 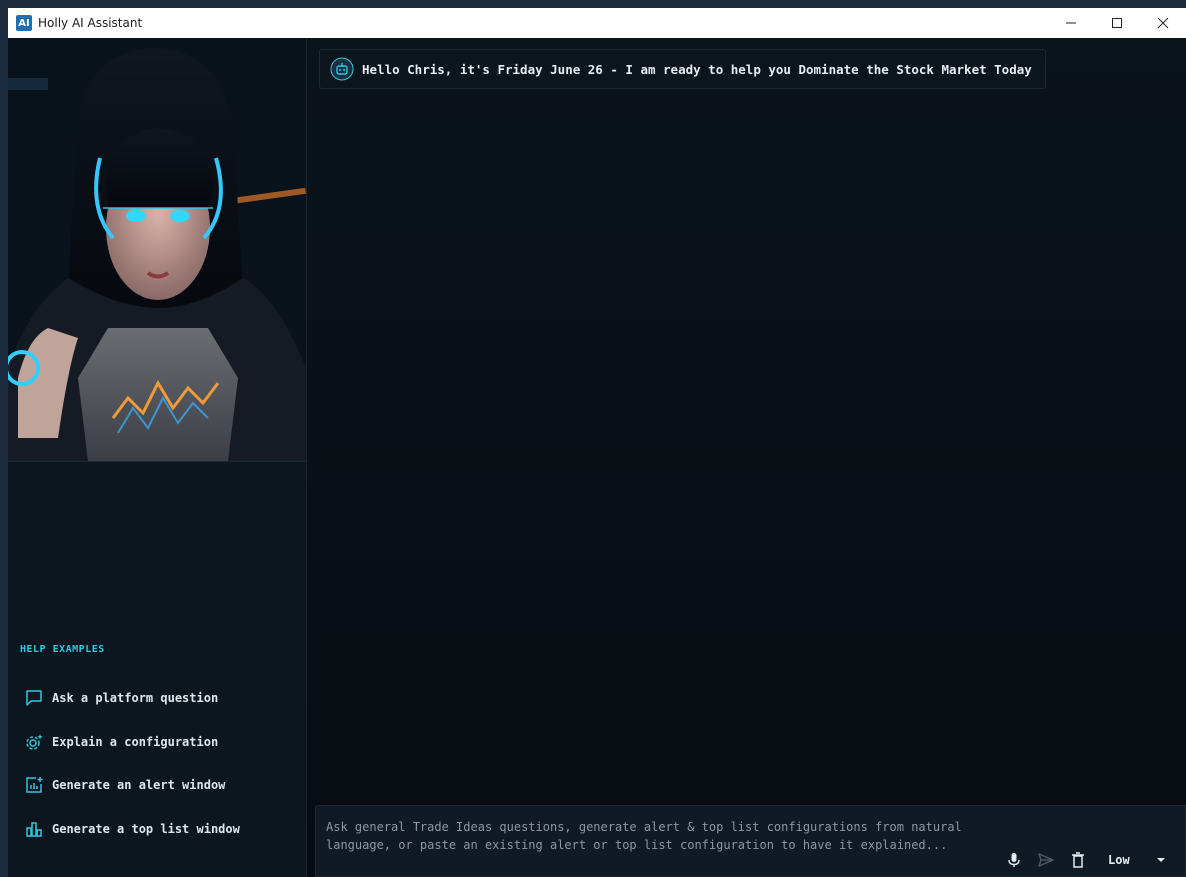 I want to click on chevron-down-icon, so click(x=1161, y=860).